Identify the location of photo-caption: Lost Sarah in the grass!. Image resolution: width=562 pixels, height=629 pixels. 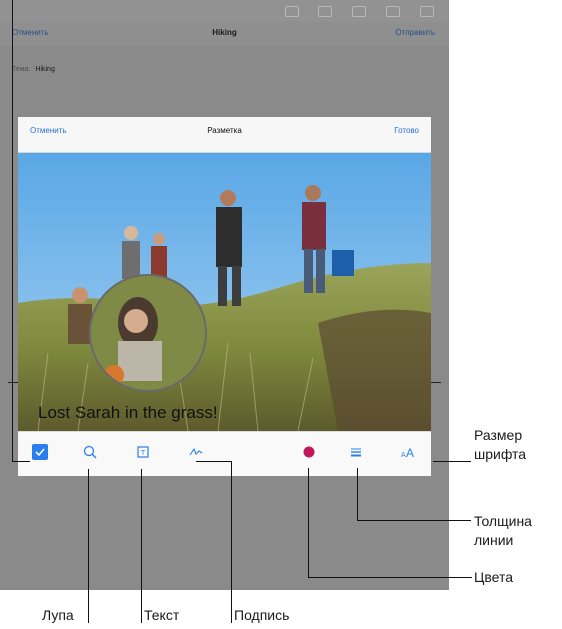
(128, 413).